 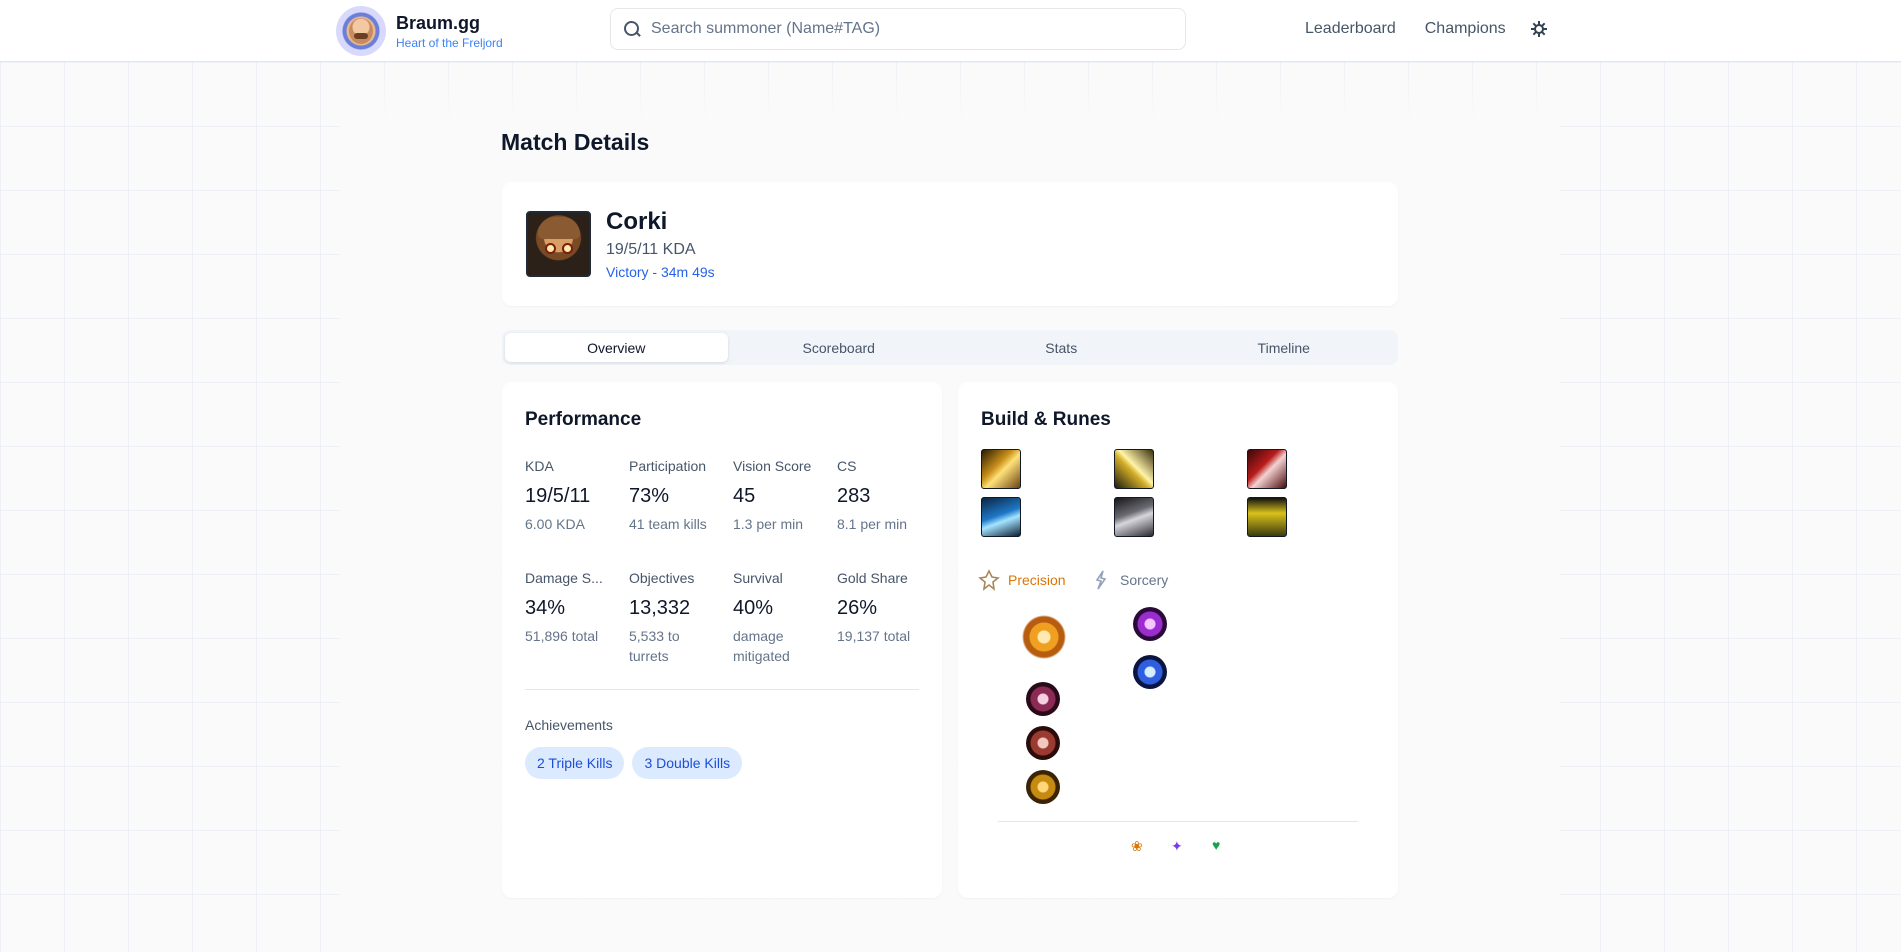 I want to click on search-input, so click(x=901, y=29).